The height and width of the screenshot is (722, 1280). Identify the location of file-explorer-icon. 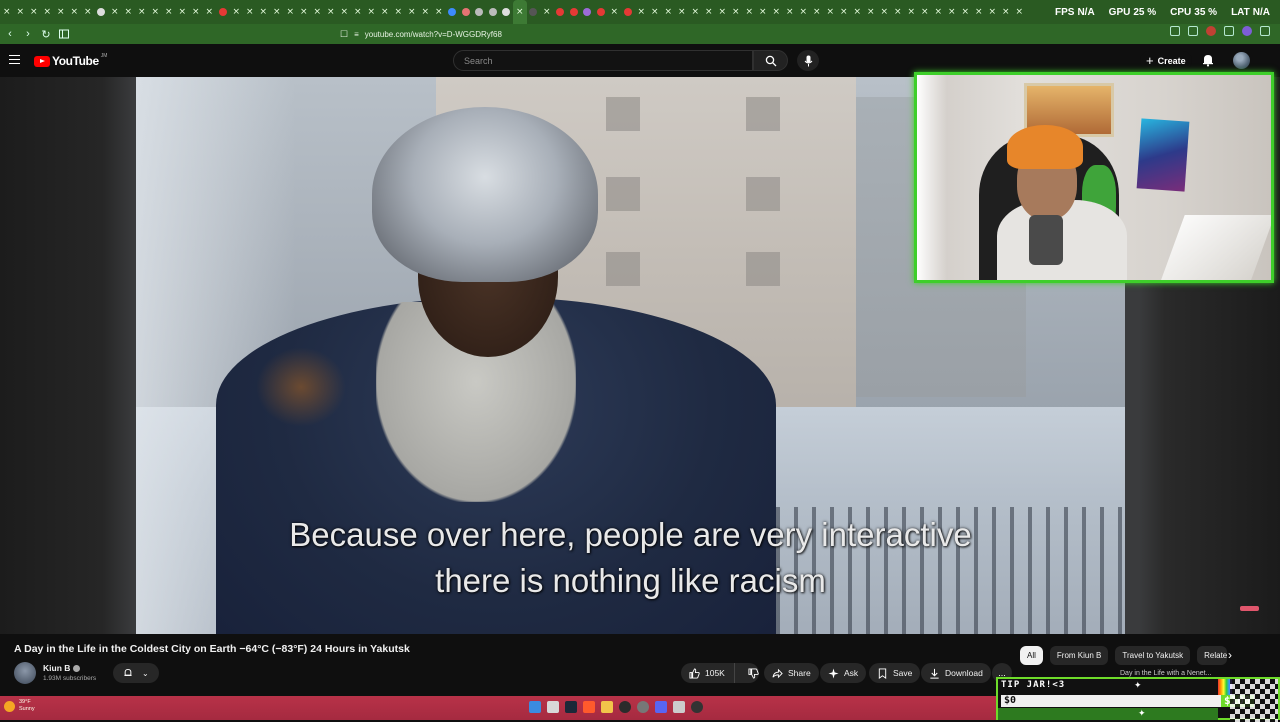
(607, 707).